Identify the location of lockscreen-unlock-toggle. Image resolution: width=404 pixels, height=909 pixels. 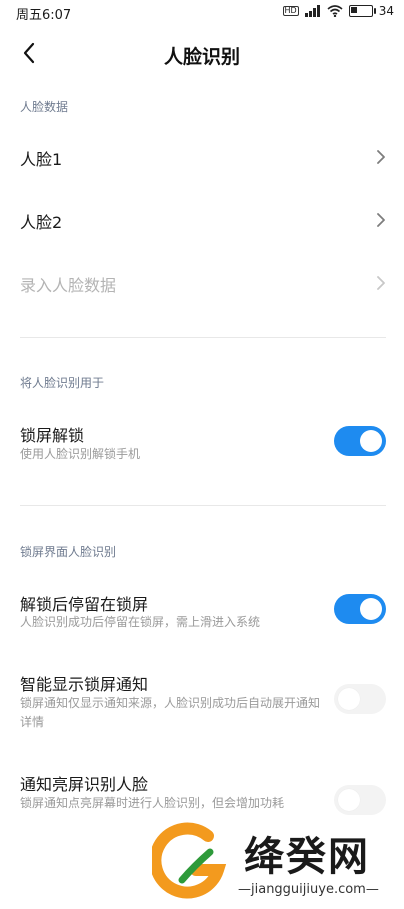
(360, 441).